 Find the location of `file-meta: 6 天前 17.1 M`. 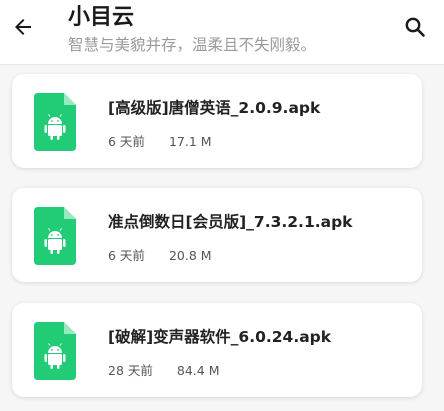

file-meta: 6 天前 17.1 M is located at coordinates (160, 140).